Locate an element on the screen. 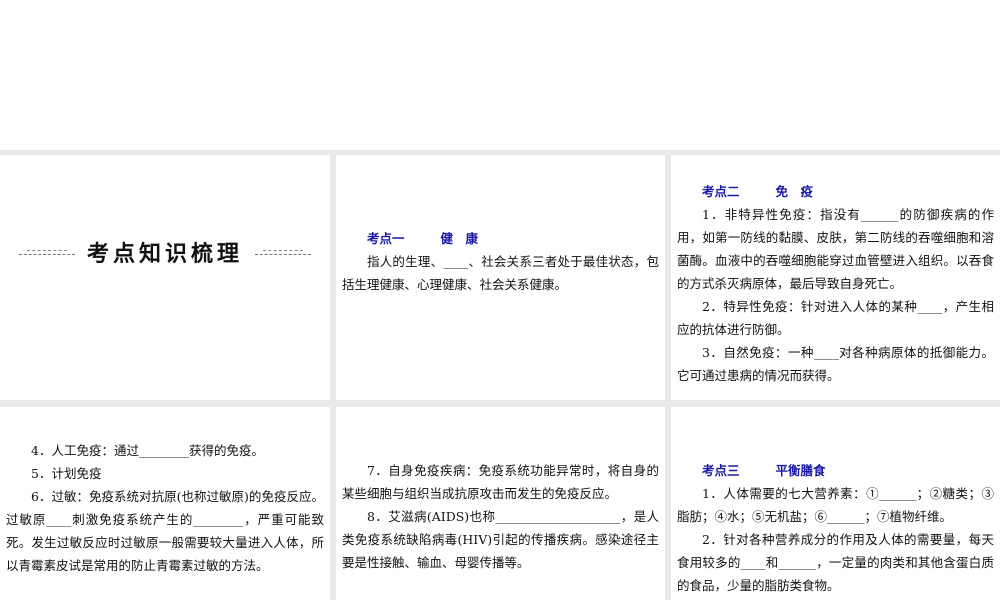 Image resolution: width=1000 pixels, height=600 pixels. paragraph: 4．人工免疫：通过________获得的免疫。 is located at coordinates (147, 450).